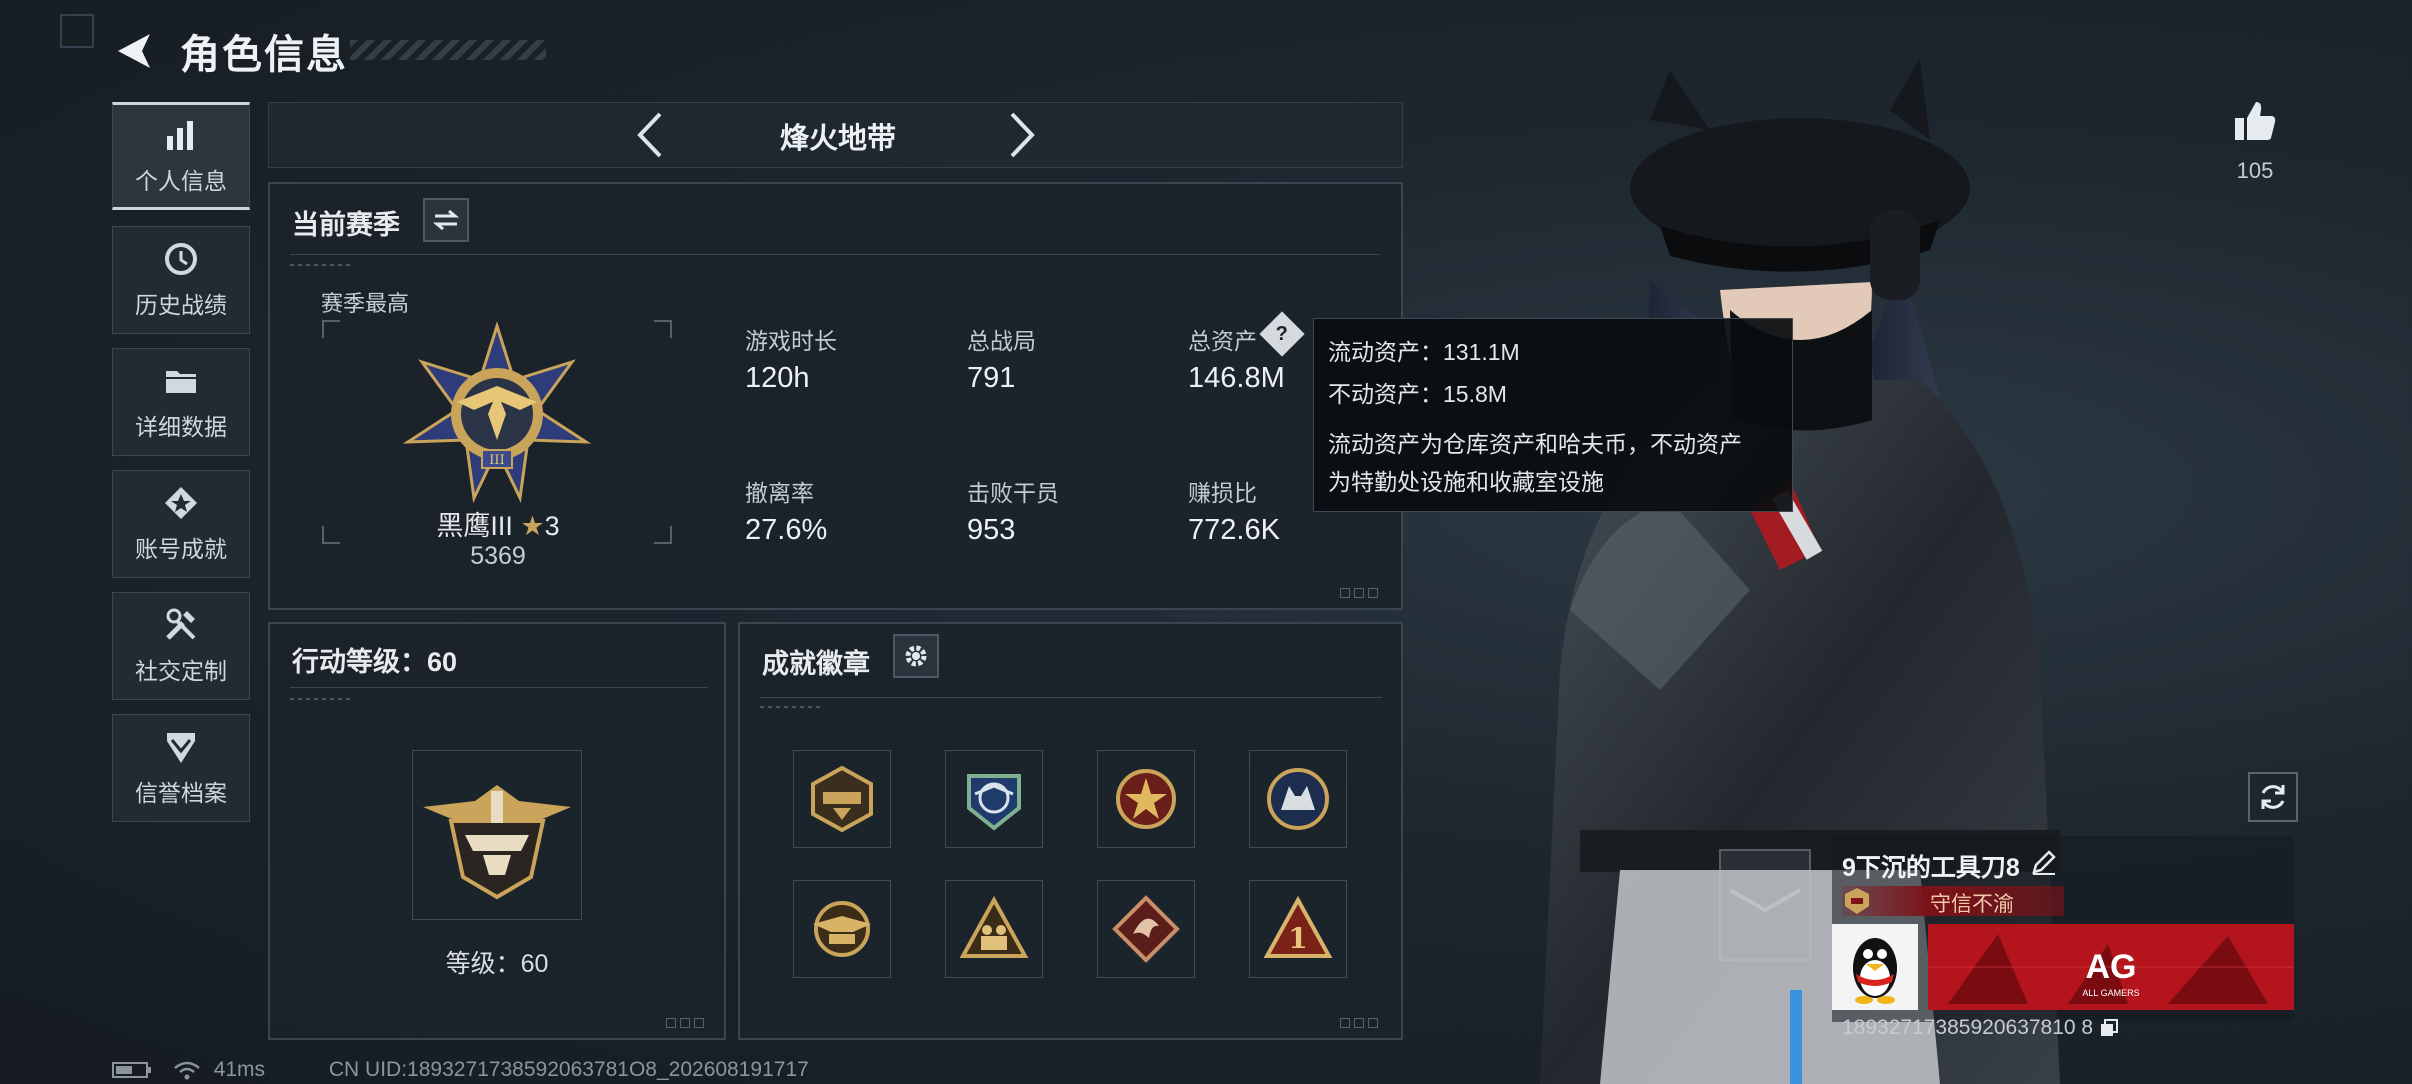  Describe the element at coordinates (1535, 444) in the screenshot. I see `tooltip-description: 流动资产为仓库资产和哈夫币，不动资产` at that location.